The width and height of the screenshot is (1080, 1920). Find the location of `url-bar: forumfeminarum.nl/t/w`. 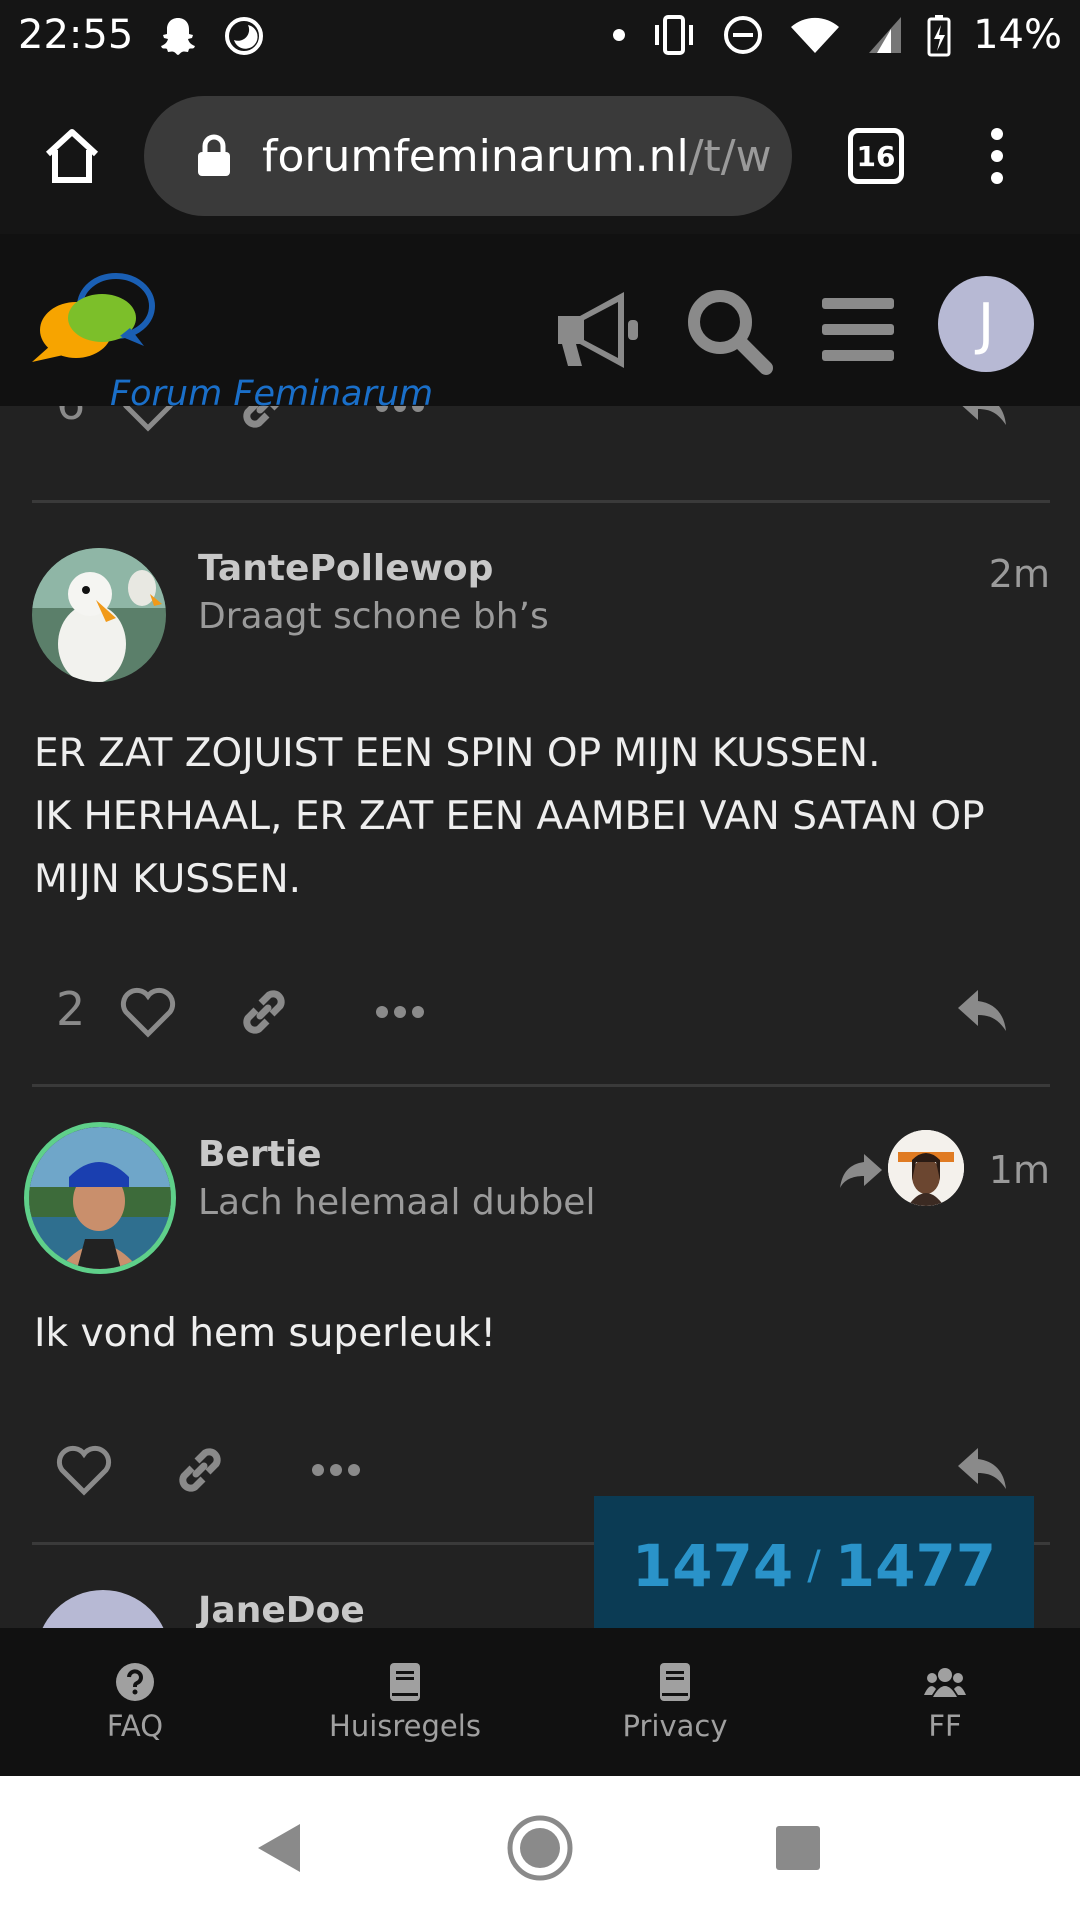

url-bar: forumfeminarum.nl/t/w is located at coordinates (468, 156).